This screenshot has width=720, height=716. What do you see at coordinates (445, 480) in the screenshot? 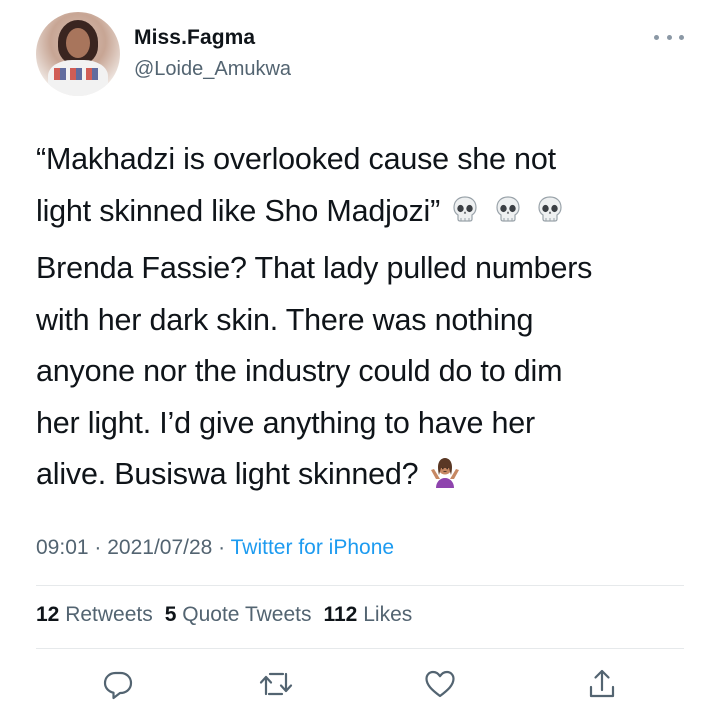
I see `person-shrugging-emoji-icon` at bounding box center [445, 480].